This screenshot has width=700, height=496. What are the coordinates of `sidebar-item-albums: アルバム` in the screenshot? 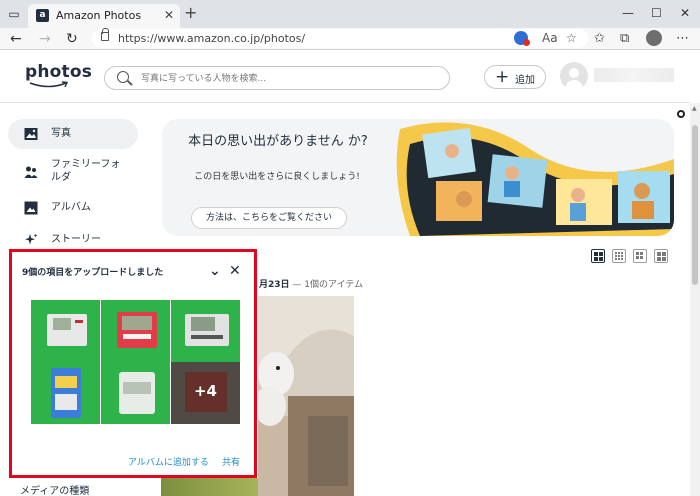 It's located at (73, 208).